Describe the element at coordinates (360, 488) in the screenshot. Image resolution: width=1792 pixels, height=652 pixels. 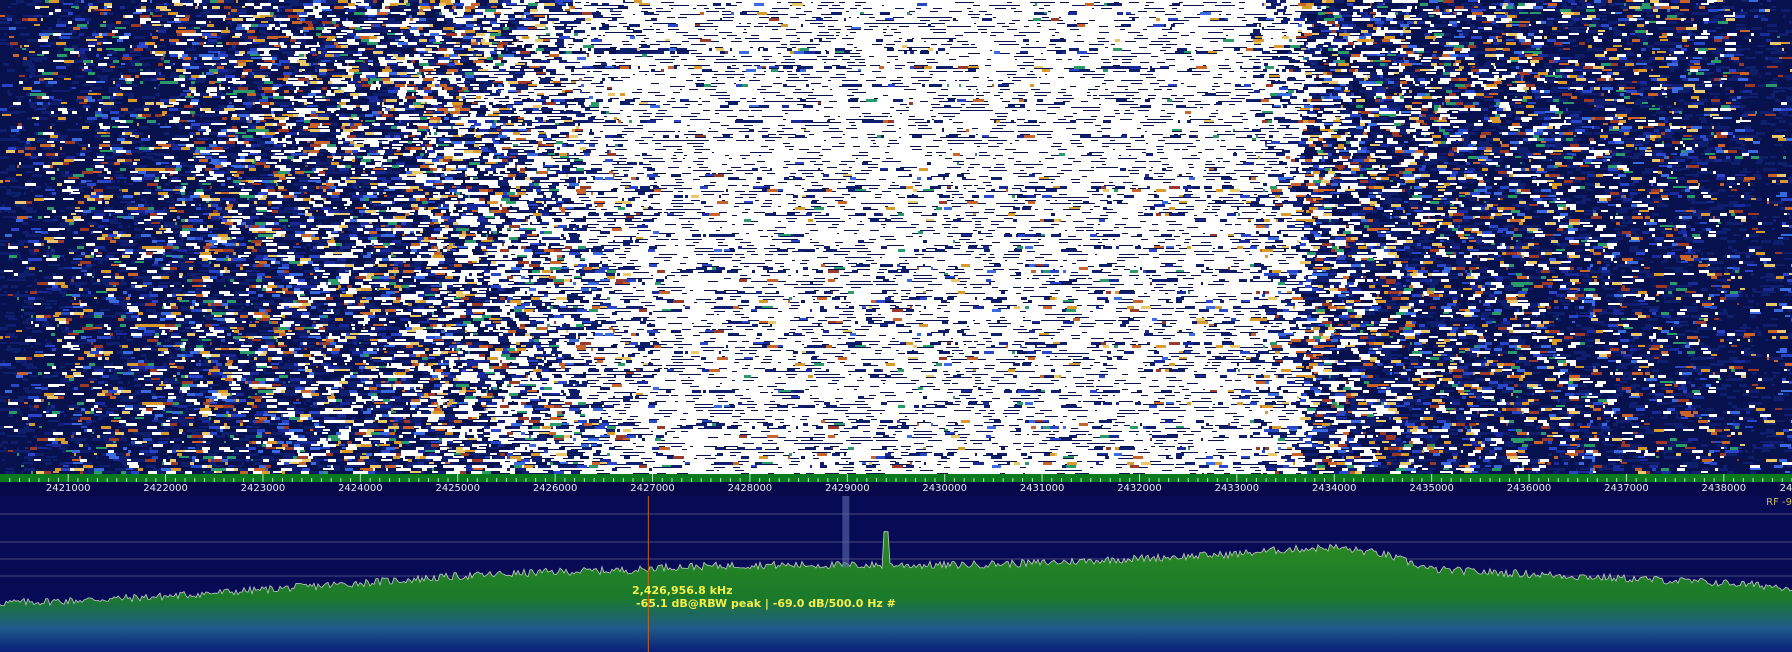
I see `freq-tick-label: 2424000` at that location.